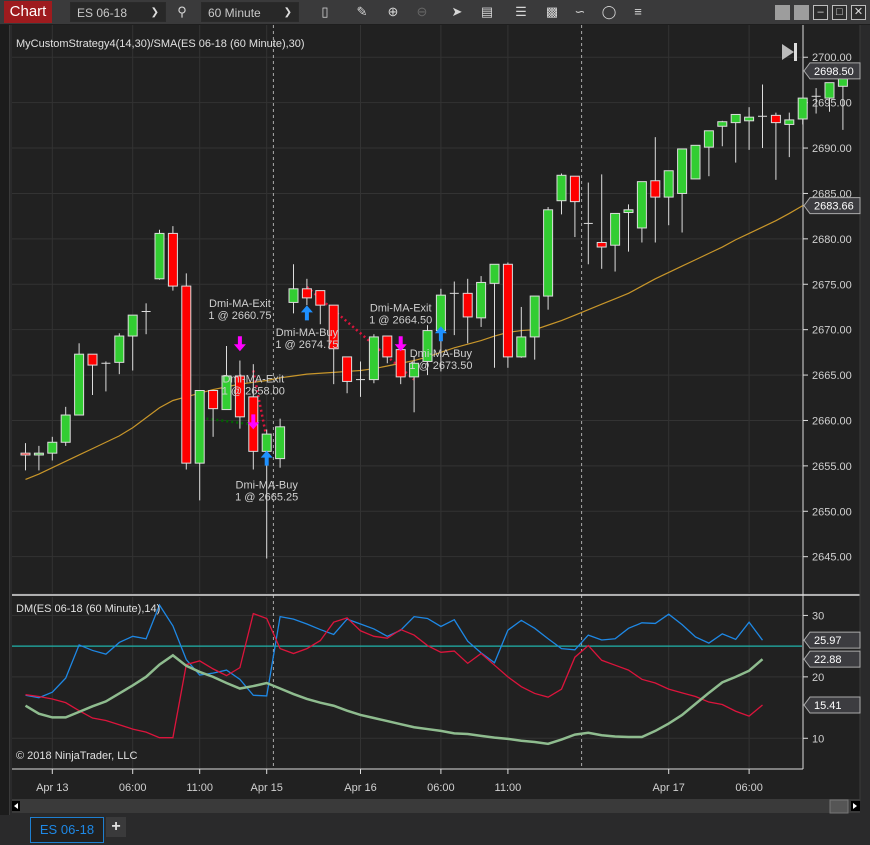 The image size is (870, 845). I want to click on price-tick-label: 2680.00, so click(832, 240).